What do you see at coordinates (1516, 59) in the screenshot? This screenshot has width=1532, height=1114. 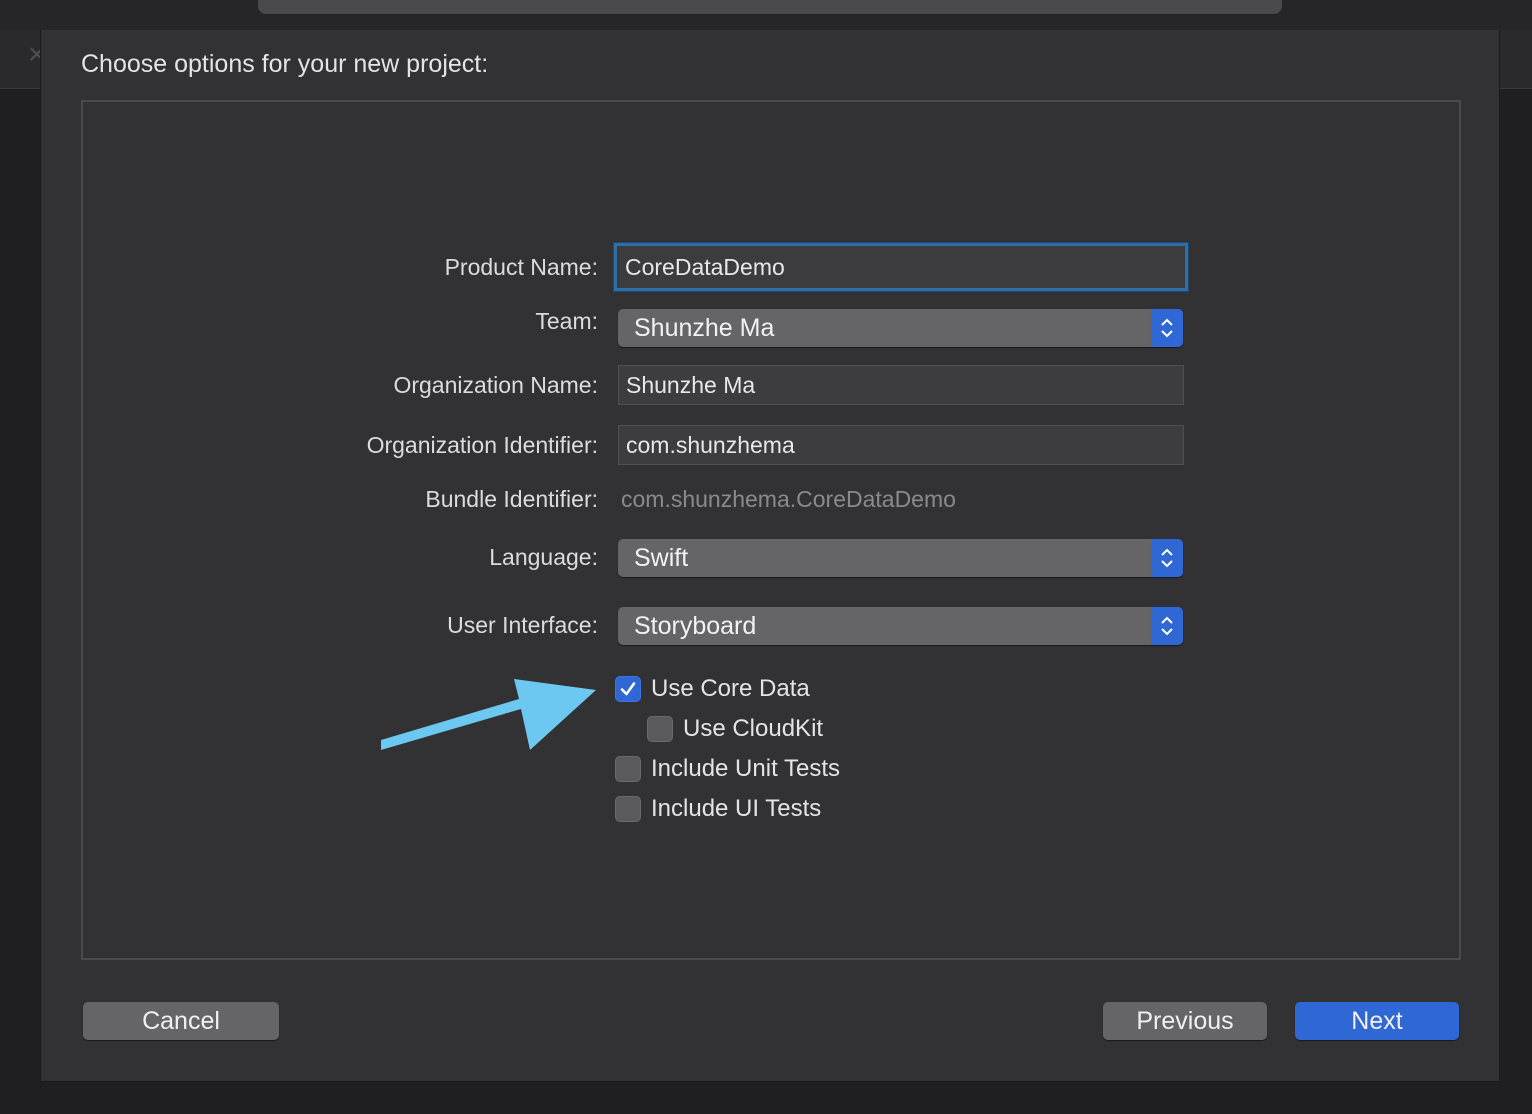 I see `background-tab-right` at bounding box center [1516, 59].